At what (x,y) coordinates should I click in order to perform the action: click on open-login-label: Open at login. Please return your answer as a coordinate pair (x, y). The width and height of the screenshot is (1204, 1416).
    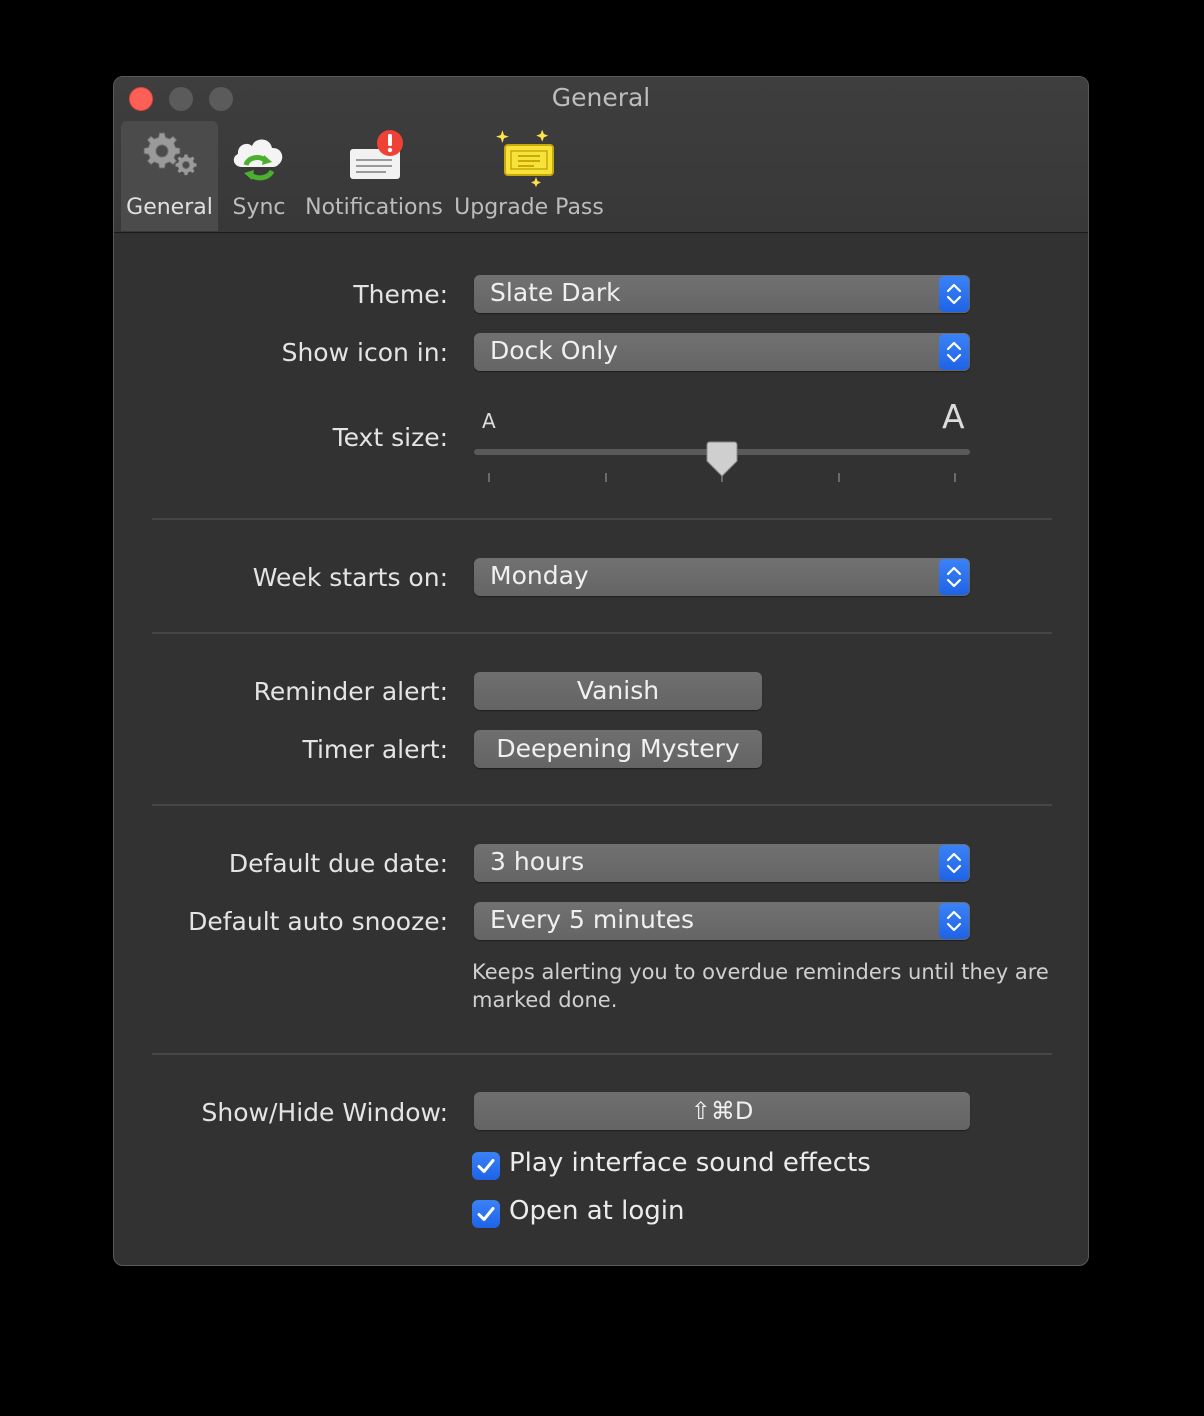
    Looking at the image, I should click on (597, 1211).